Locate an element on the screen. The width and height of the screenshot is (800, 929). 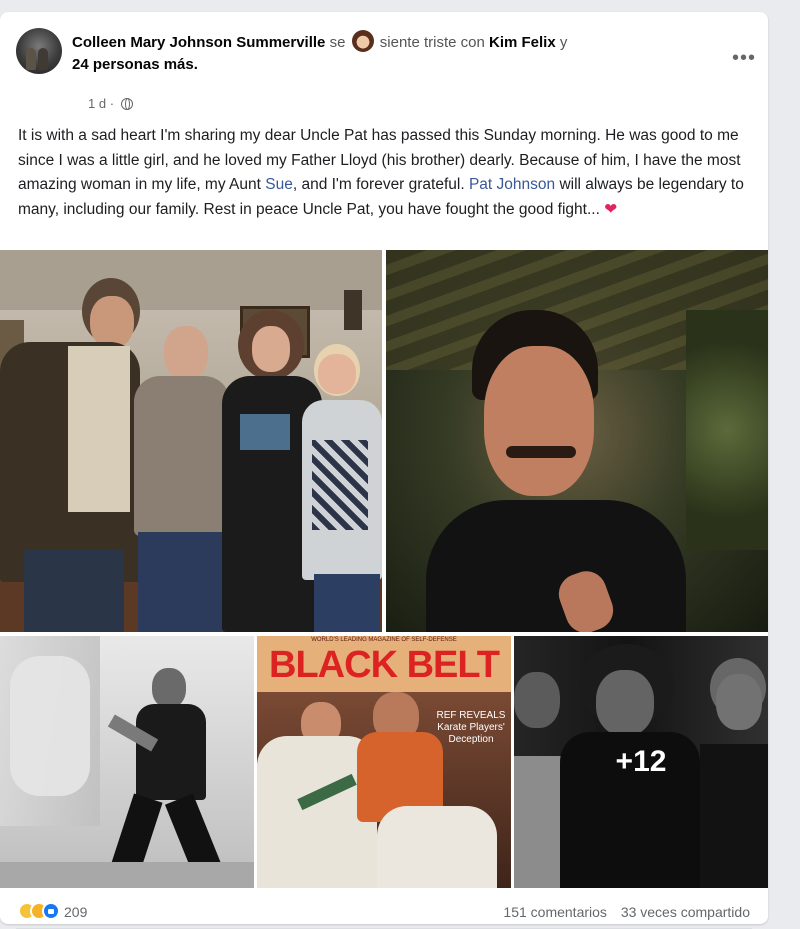
post-meta: 1 d · is located at coordinates (110, 103).